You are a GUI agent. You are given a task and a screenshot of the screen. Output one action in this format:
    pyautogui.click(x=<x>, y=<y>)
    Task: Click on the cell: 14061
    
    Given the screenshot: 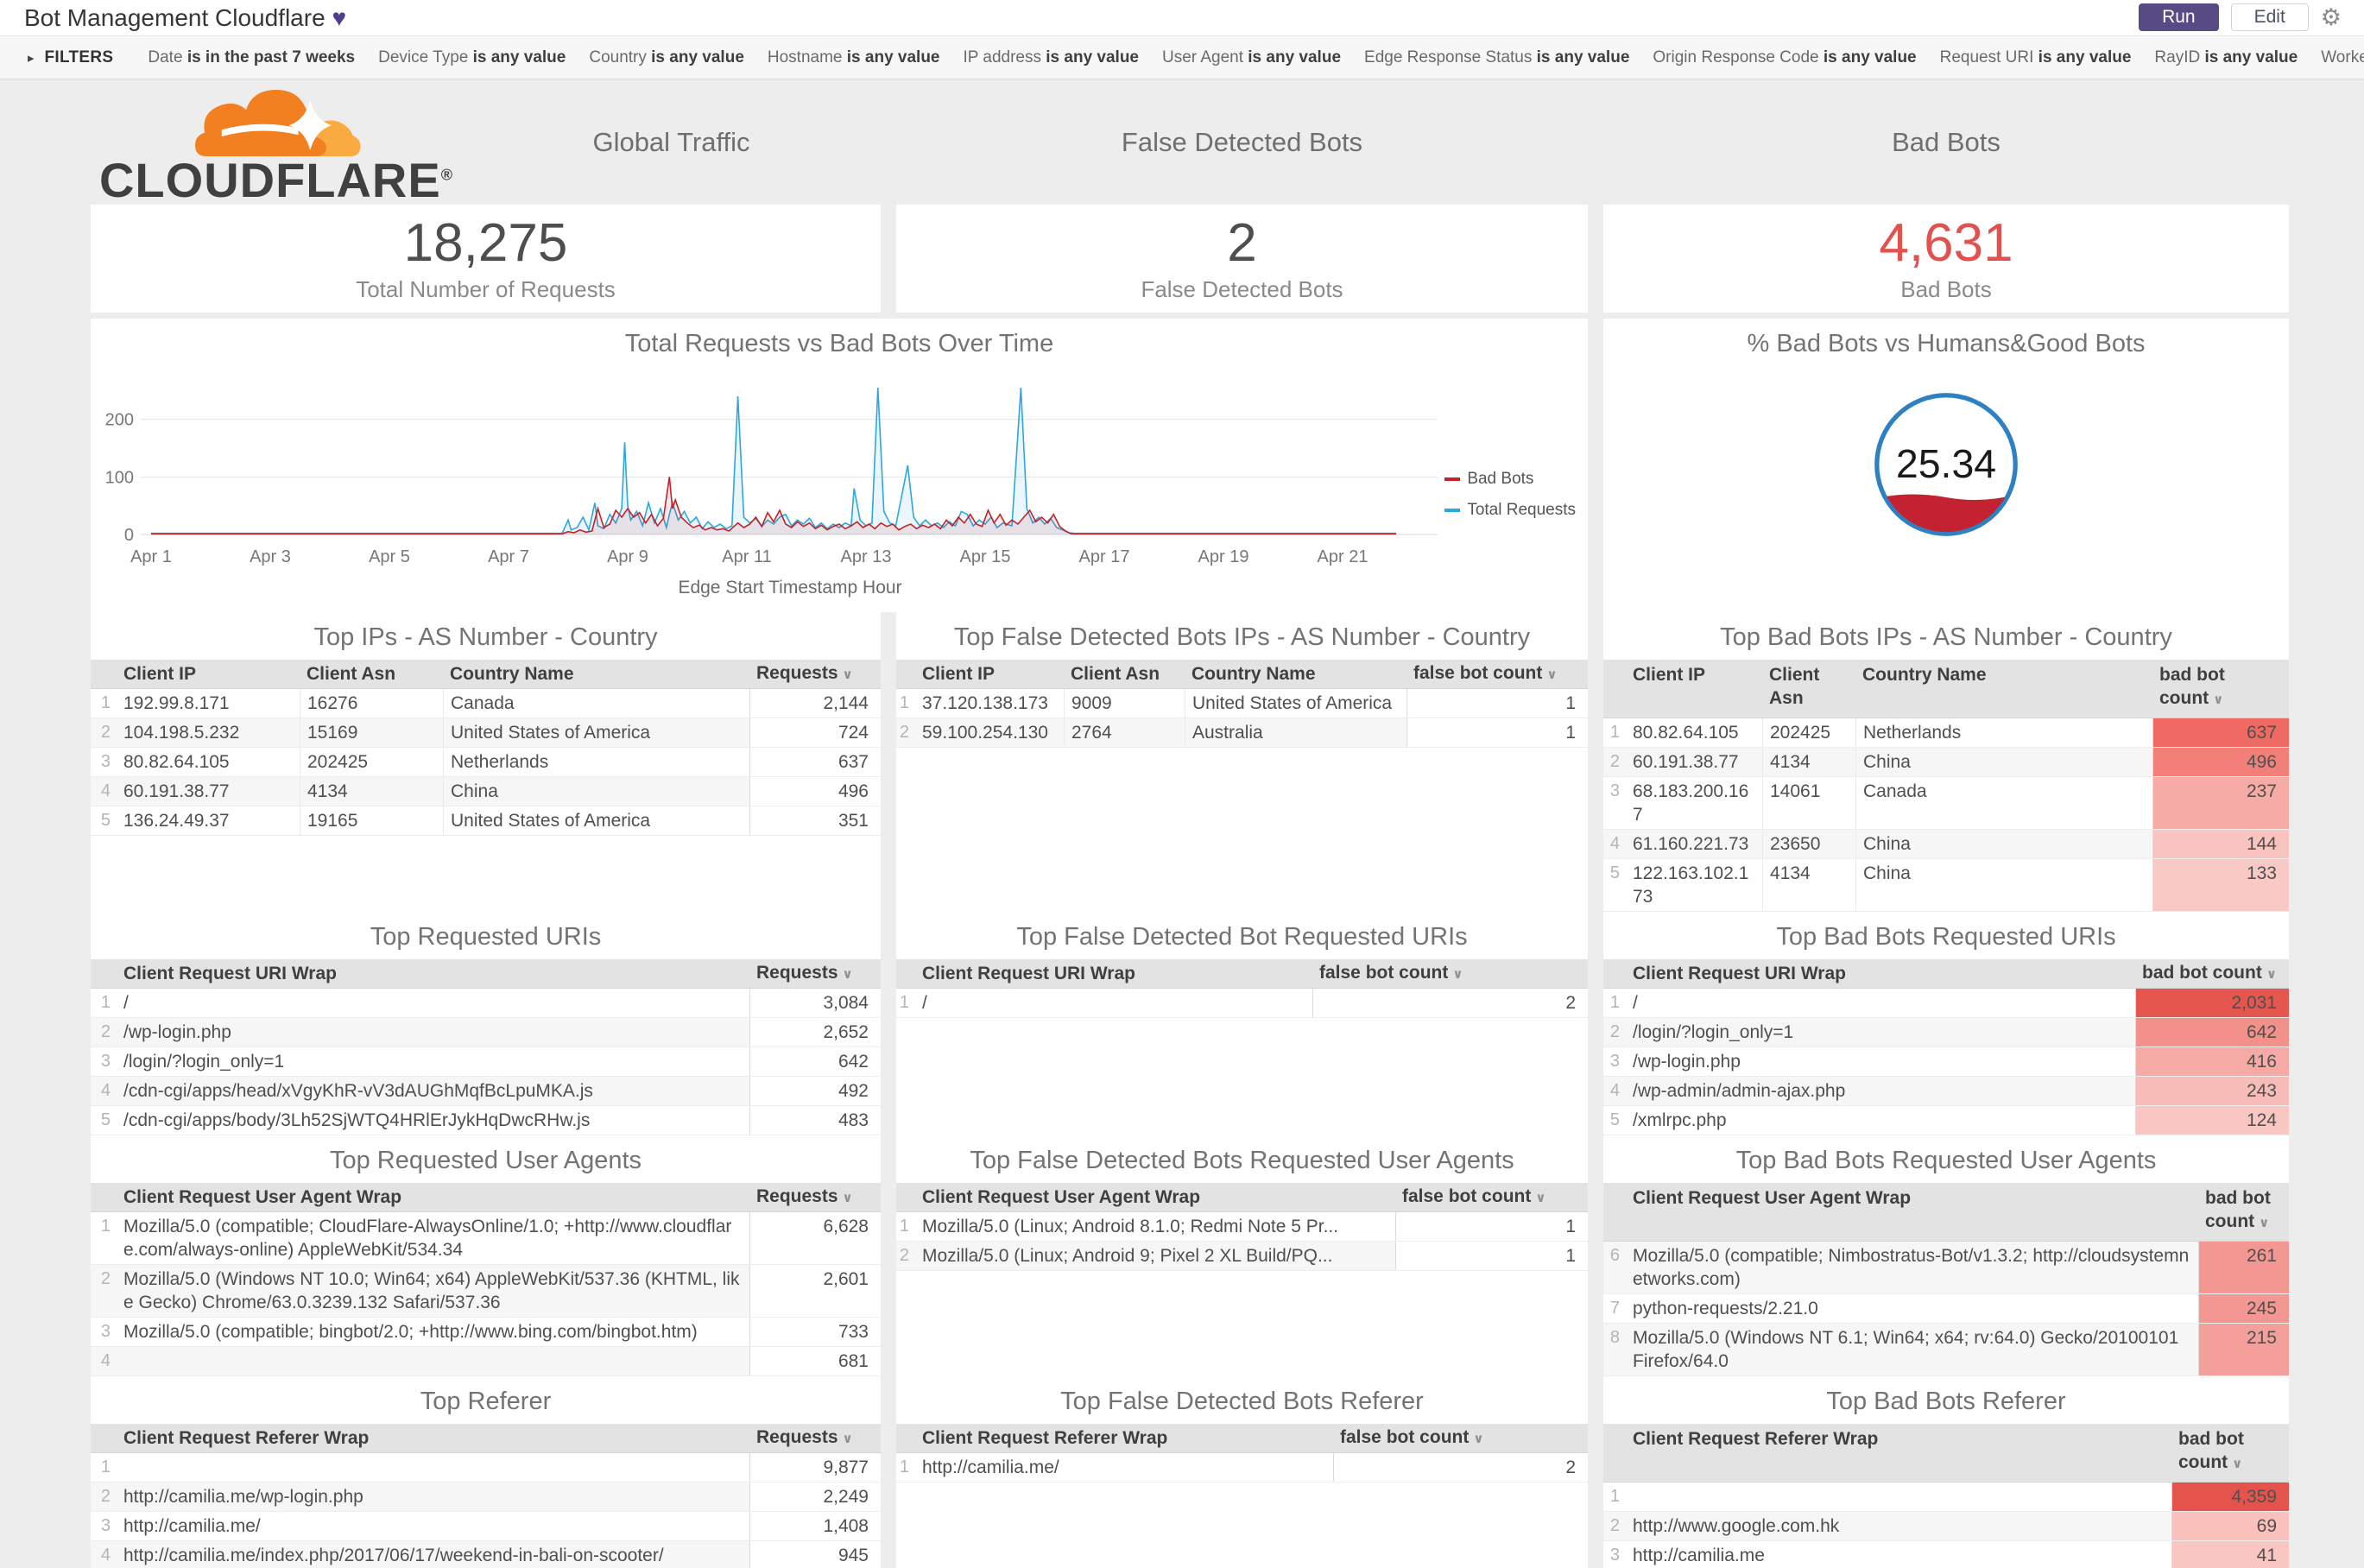 What is the action you would take?
    pyautogui.click(x=1808, y=803)
    